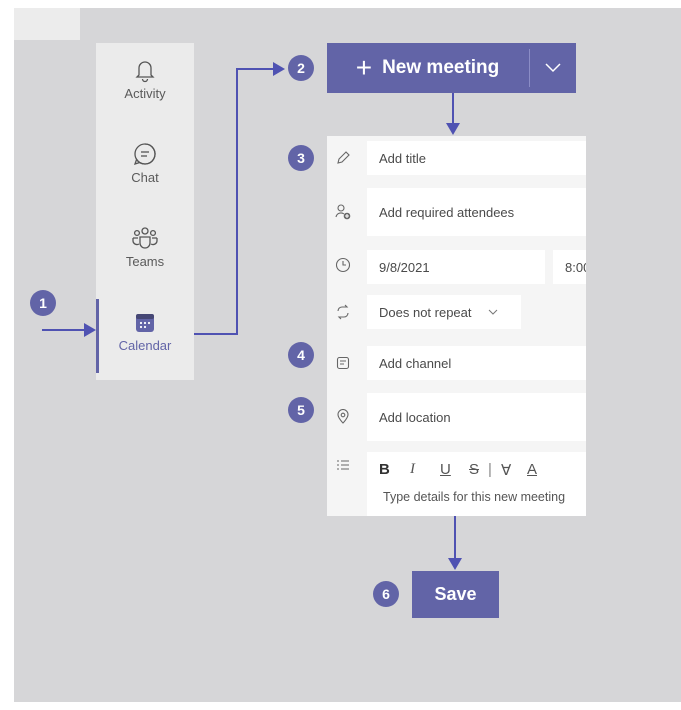  What do you see at coordinates (343, 312) in the screenshot?
I see `repeat-icon` at bounding box center [343, 312].